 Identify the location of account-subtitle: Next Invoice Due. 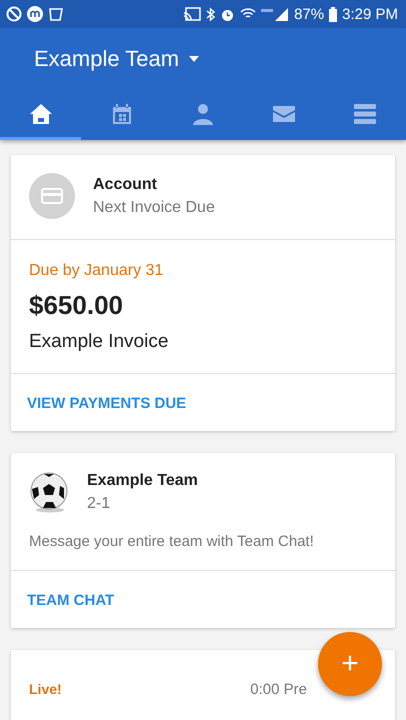
(154, 207).